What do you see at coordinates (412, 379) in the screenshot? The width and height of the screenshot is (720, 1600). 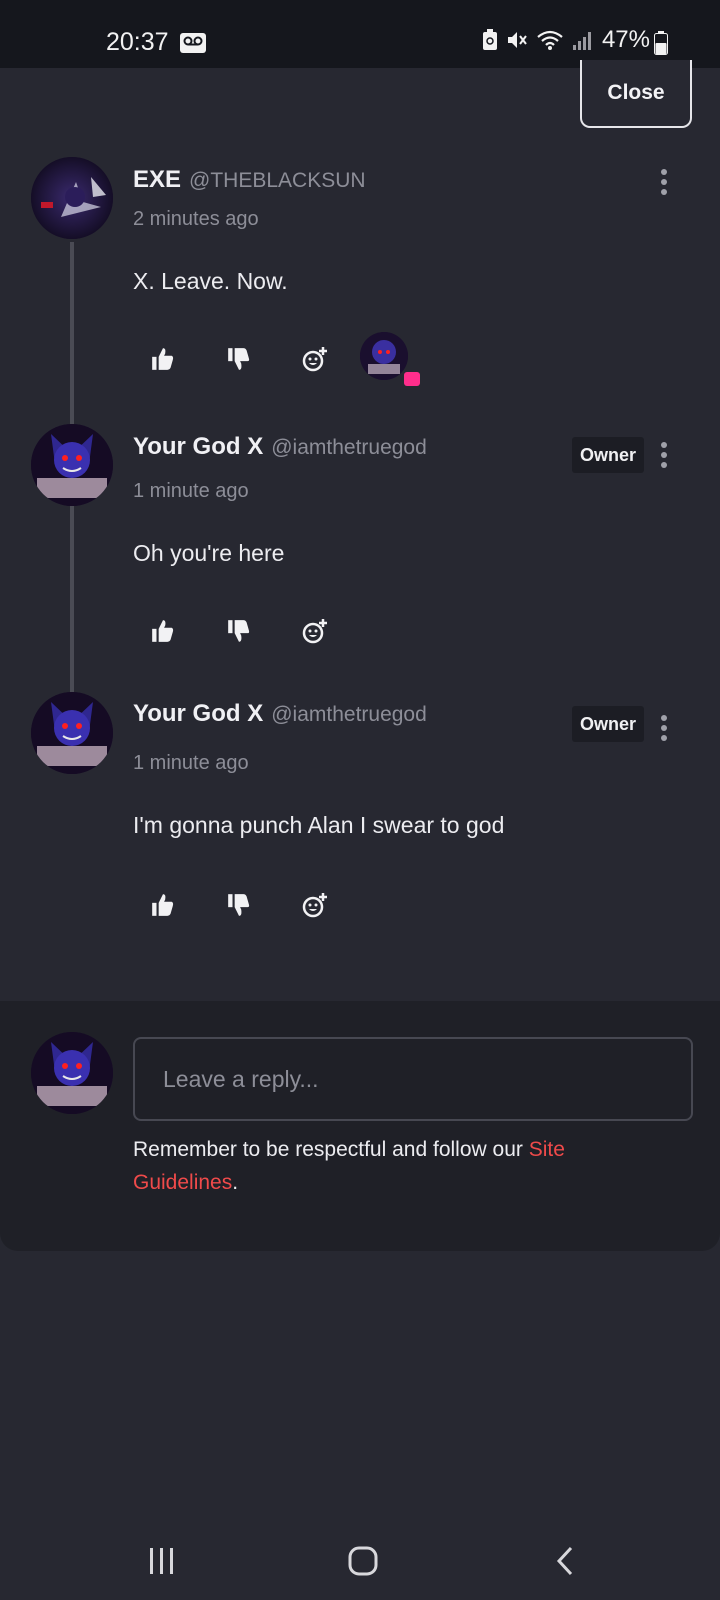 I see `notification-badge` at bounding box center [412, 379].